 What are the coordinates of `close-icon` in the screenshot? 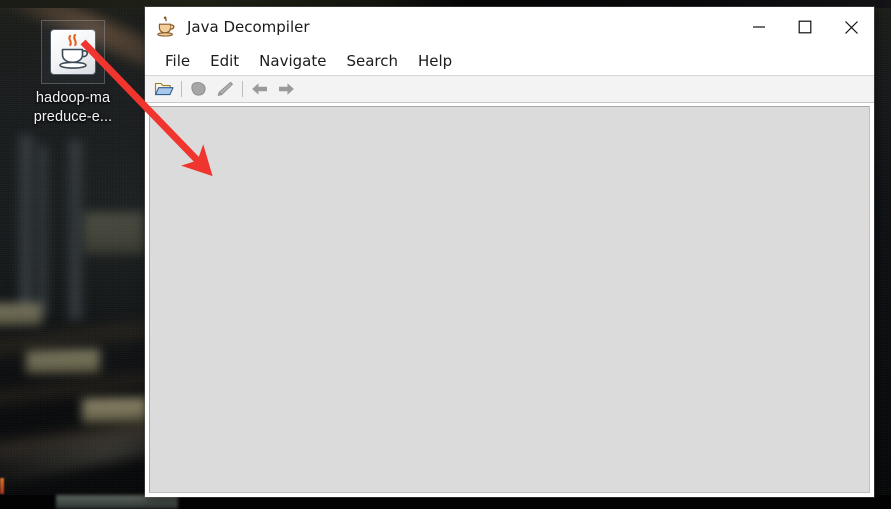 It's located at (851, 27).